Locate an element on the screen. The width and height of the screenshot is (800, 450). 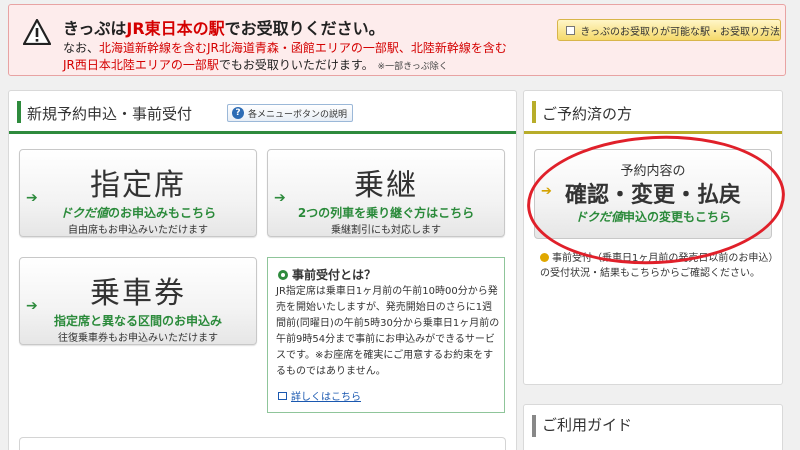
confirm-change-refund-button: ➔ 予約内容の 確認・変更・払戻 ドクだ値申込の変更もこちら is located at coordinates (653, 194).